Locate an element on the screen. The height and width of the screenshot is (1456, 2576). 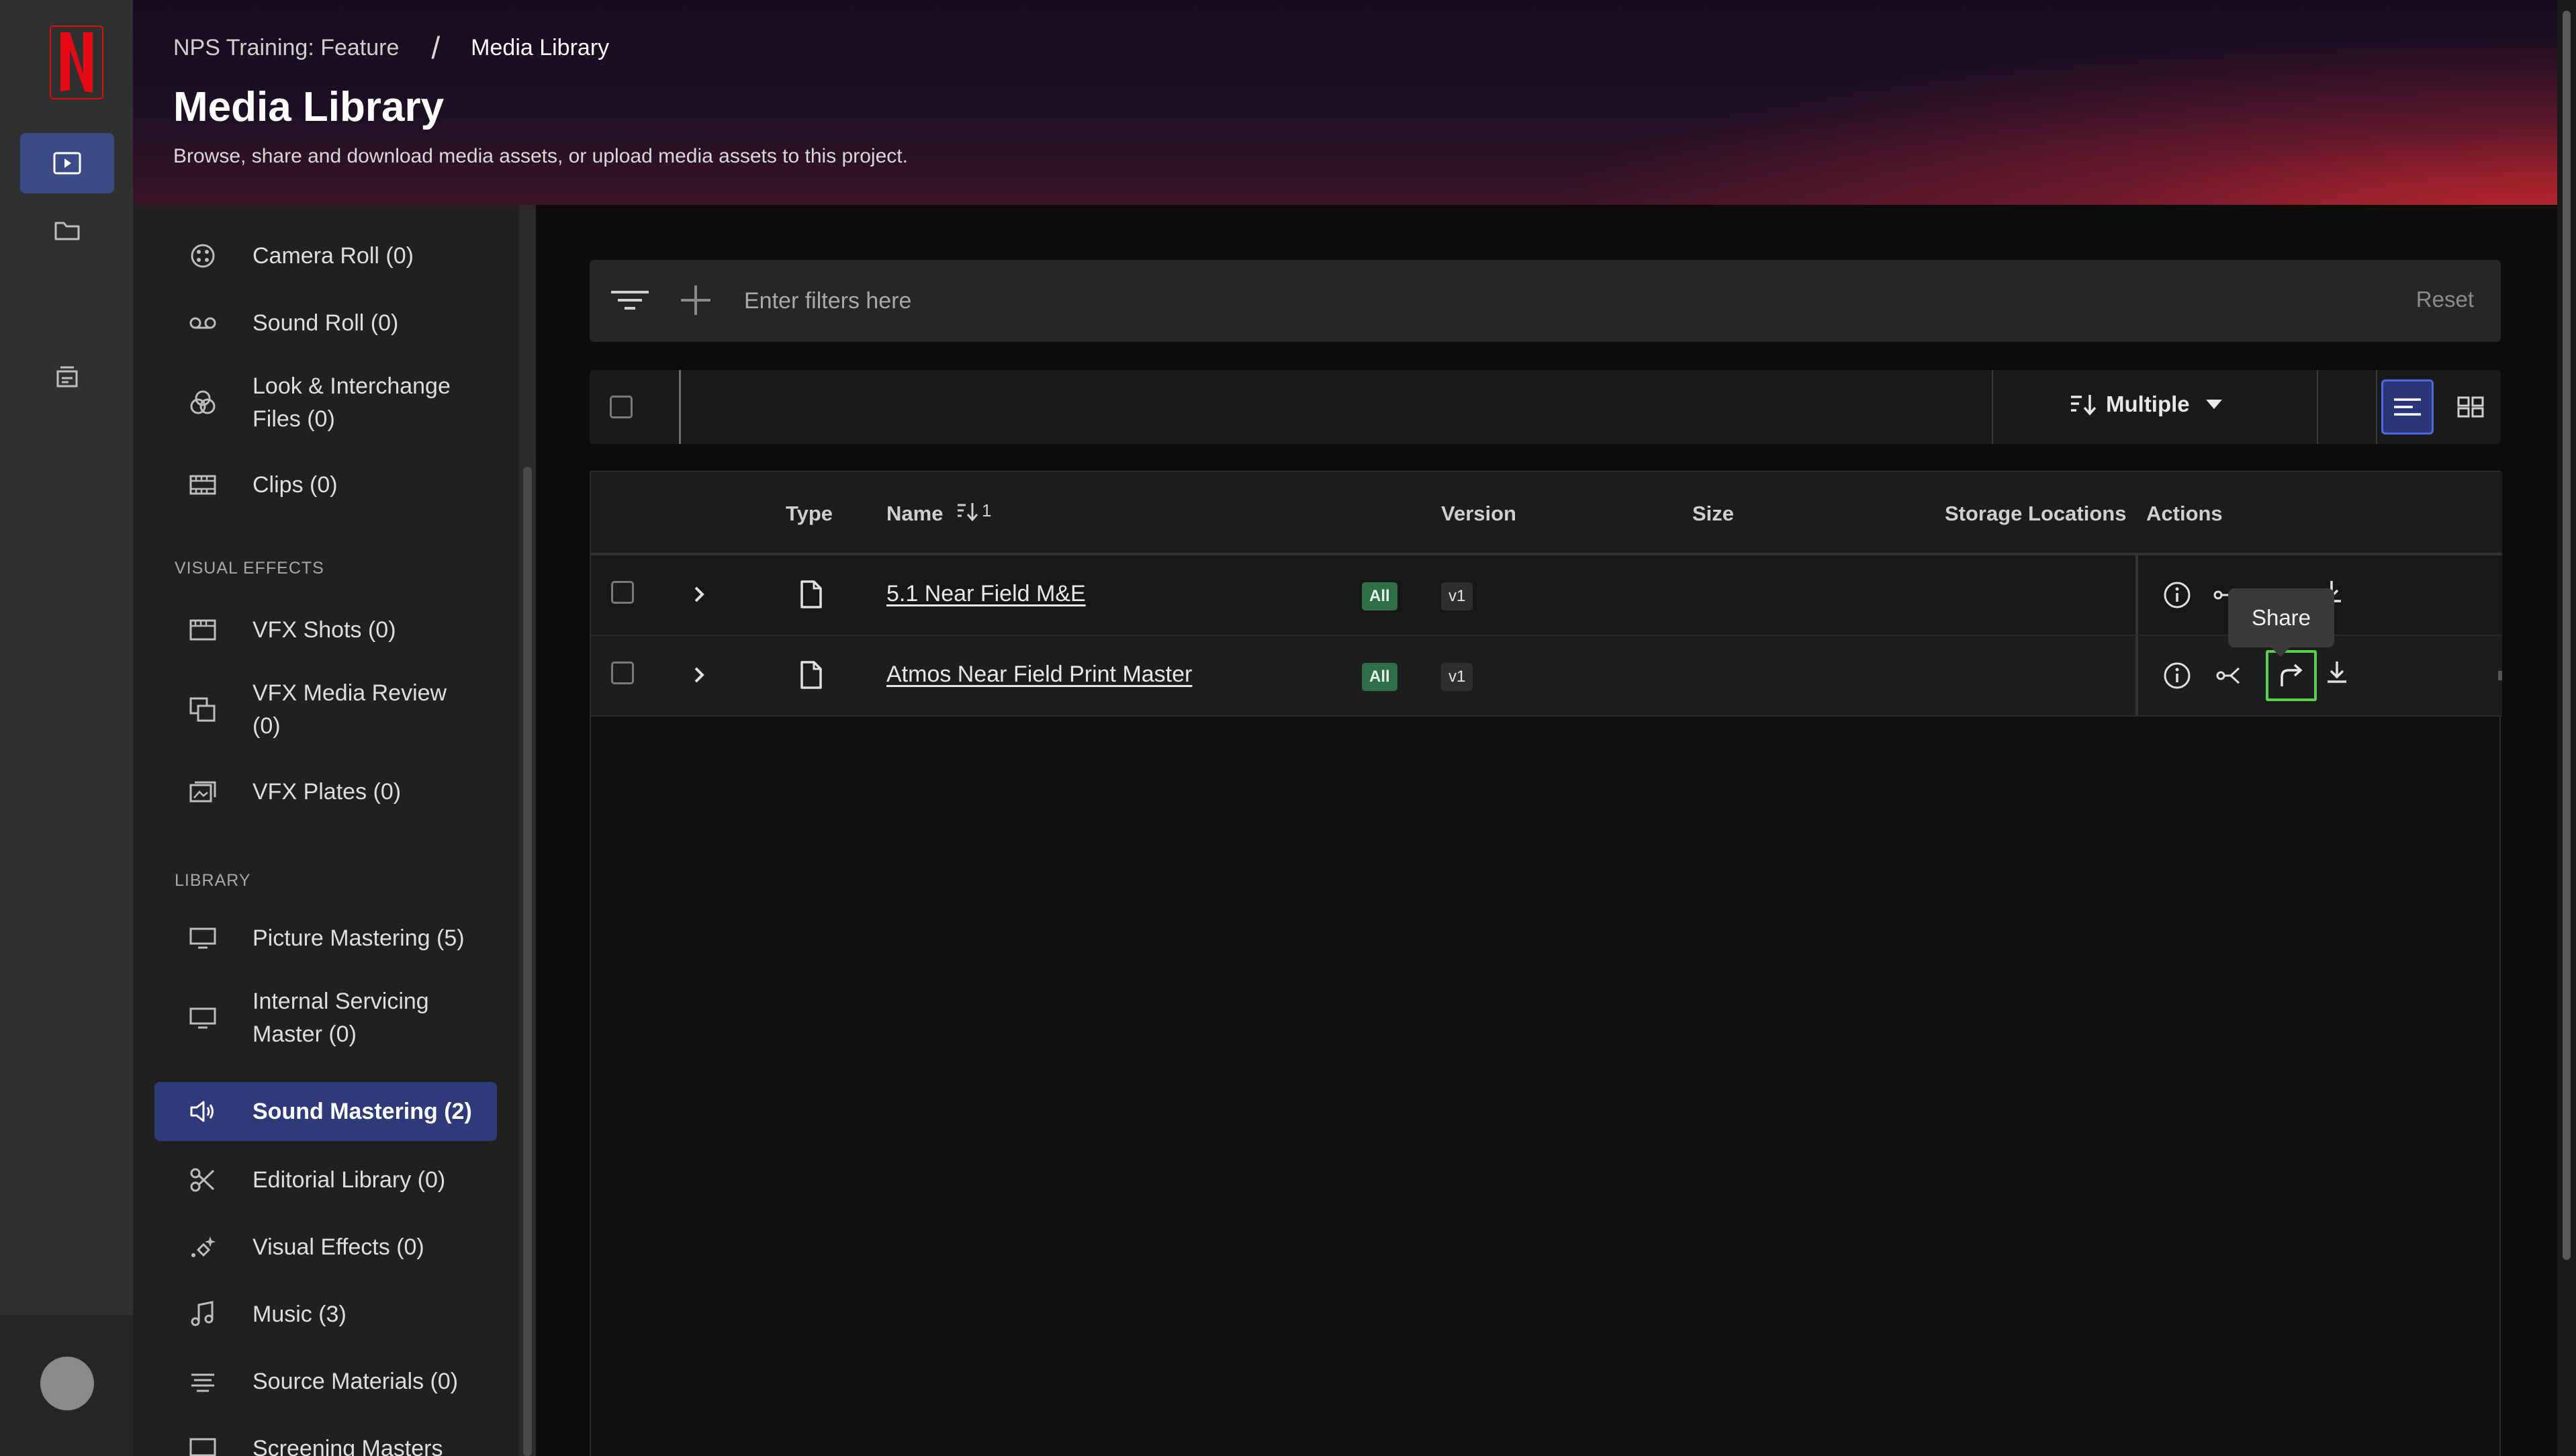
list-view-icon is located at coordinates (2407, 407).